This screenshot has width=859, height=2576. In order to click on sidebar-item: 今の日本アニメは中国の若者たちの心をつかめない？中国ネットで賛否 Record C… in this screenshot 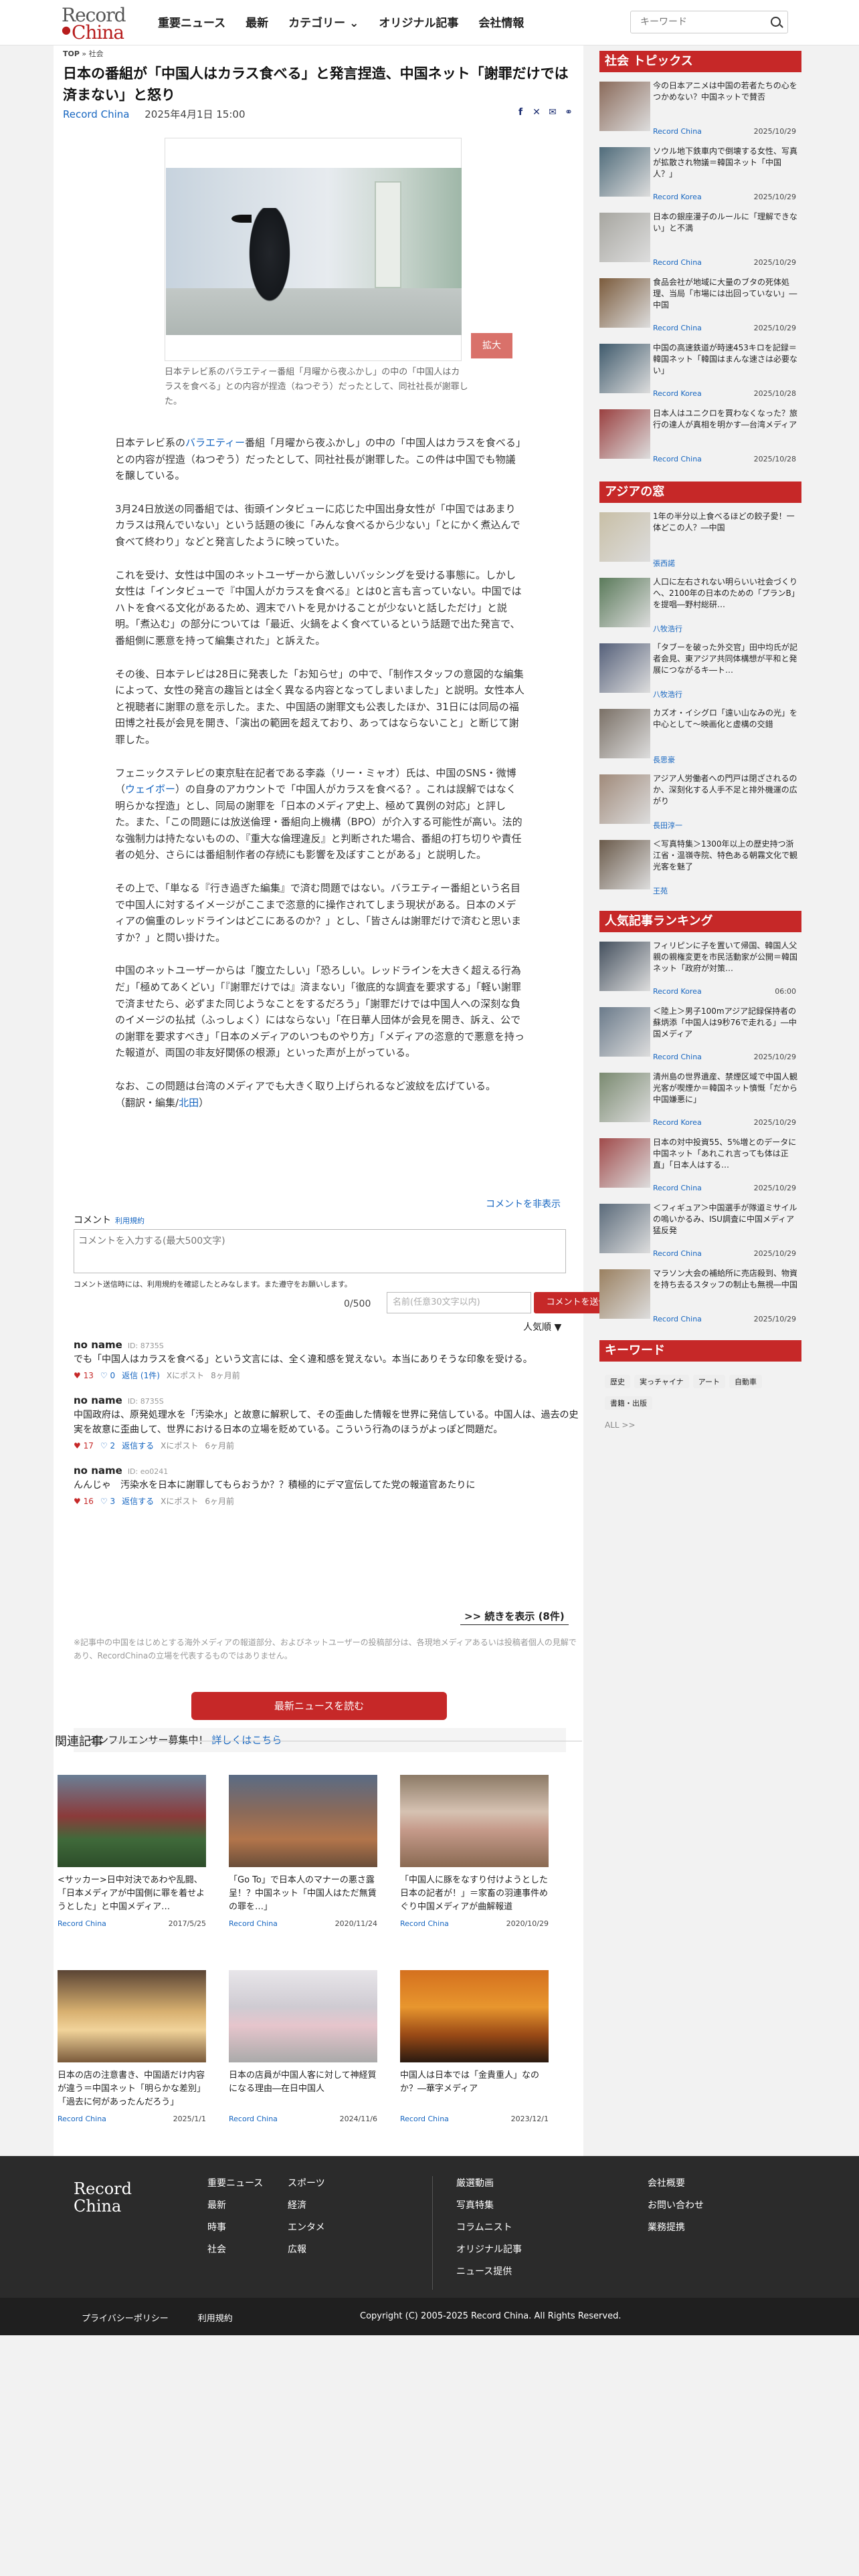, I will do `click(700, 111)`.